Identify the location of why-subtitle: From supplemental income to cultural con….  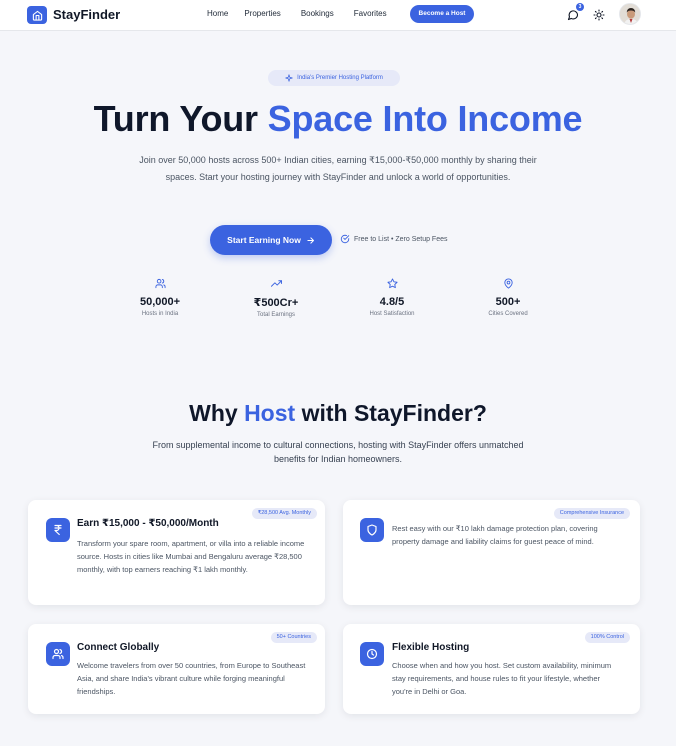
(338, 452).